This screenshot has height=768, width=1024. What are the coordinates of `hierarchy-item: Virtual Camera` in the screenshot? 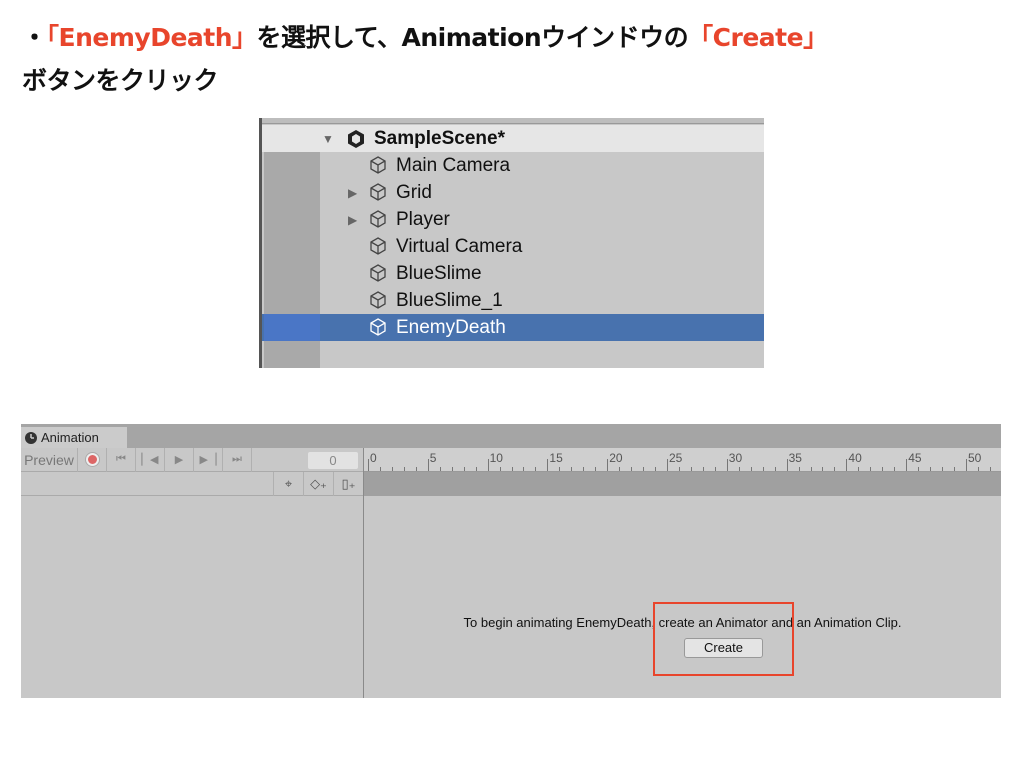 It's located at (513, 246).